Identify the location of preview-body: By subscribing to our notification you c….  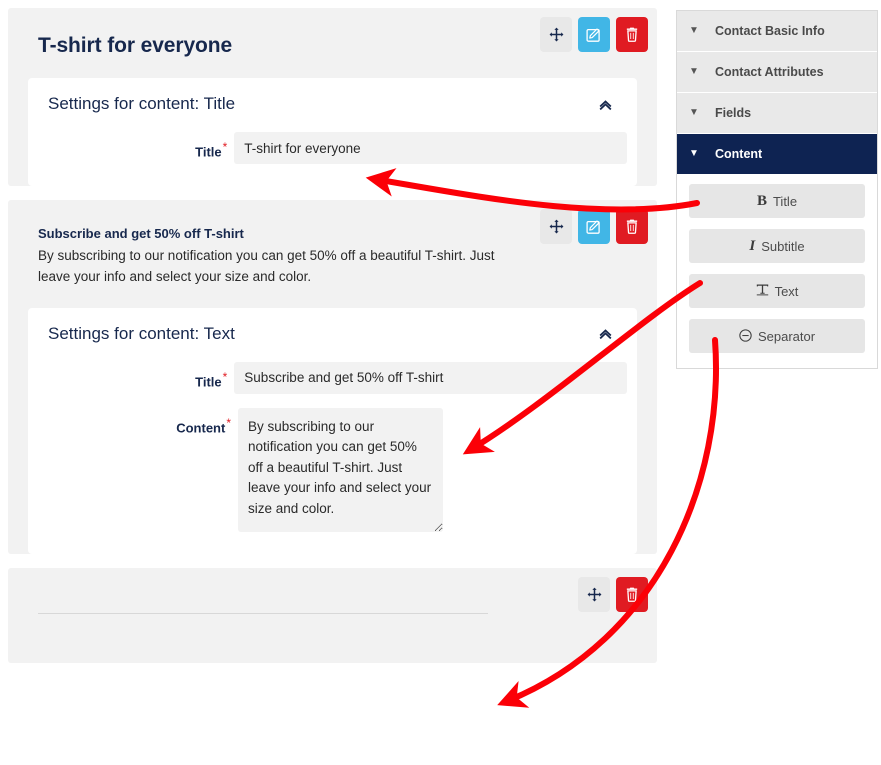
(266, 266).